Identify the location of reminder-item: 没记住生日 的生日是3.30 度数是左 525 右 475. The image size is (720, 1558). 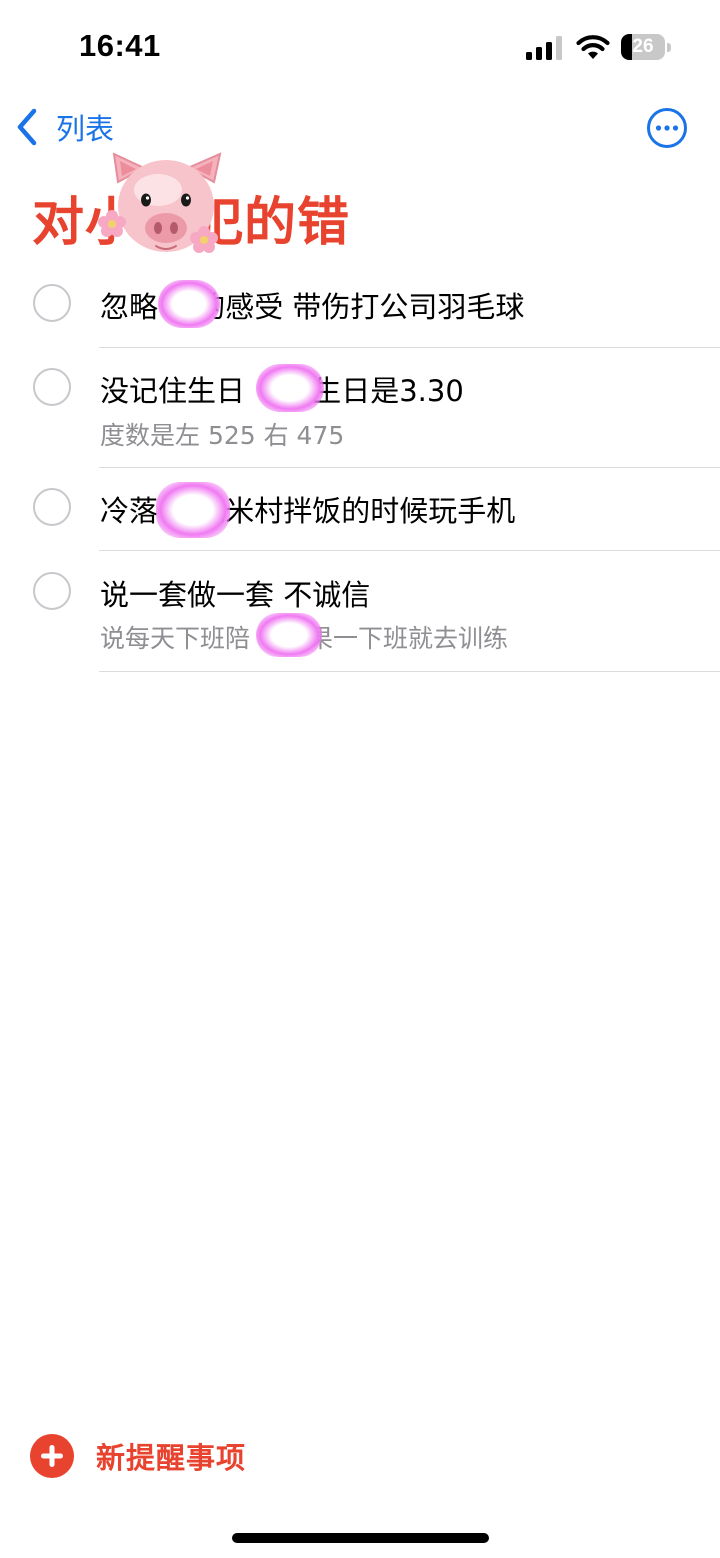
(360, 409).